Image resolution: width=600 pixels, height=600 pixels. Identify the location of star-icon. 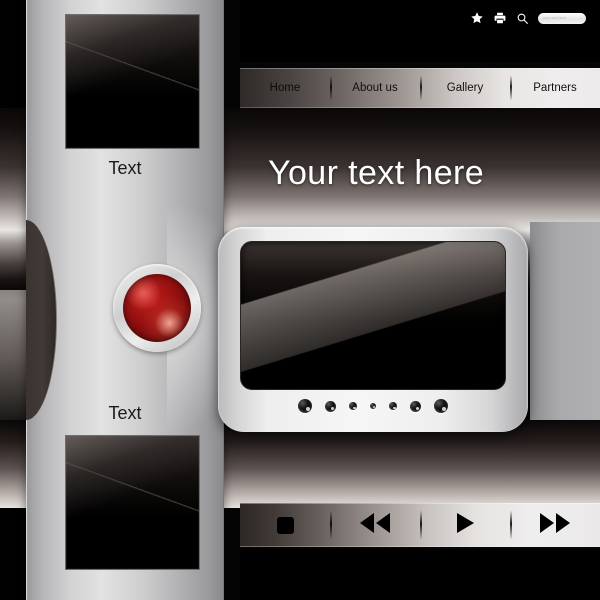
(477, 18).